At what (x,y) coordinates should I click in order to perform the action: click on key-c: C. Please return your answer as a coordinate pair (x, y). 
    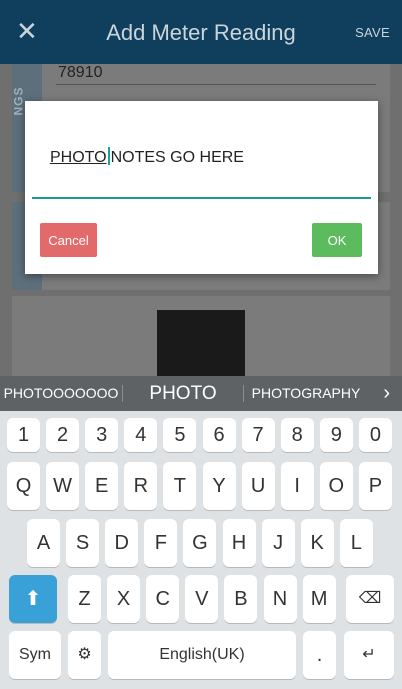
    Looking at the image, I should click on (163, 599).